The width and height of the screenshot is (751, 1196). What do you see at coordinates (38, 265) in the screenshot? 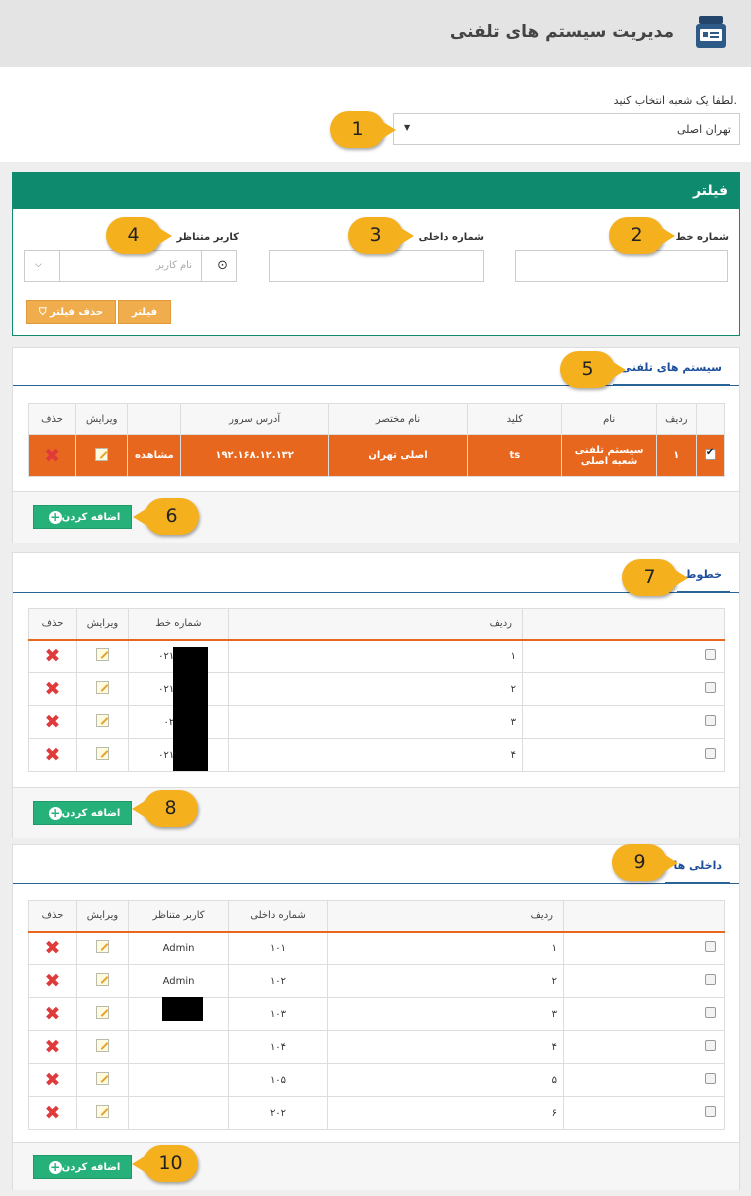
I see `chevron-down-icon: ⌵` at bounding box center [38, 265].